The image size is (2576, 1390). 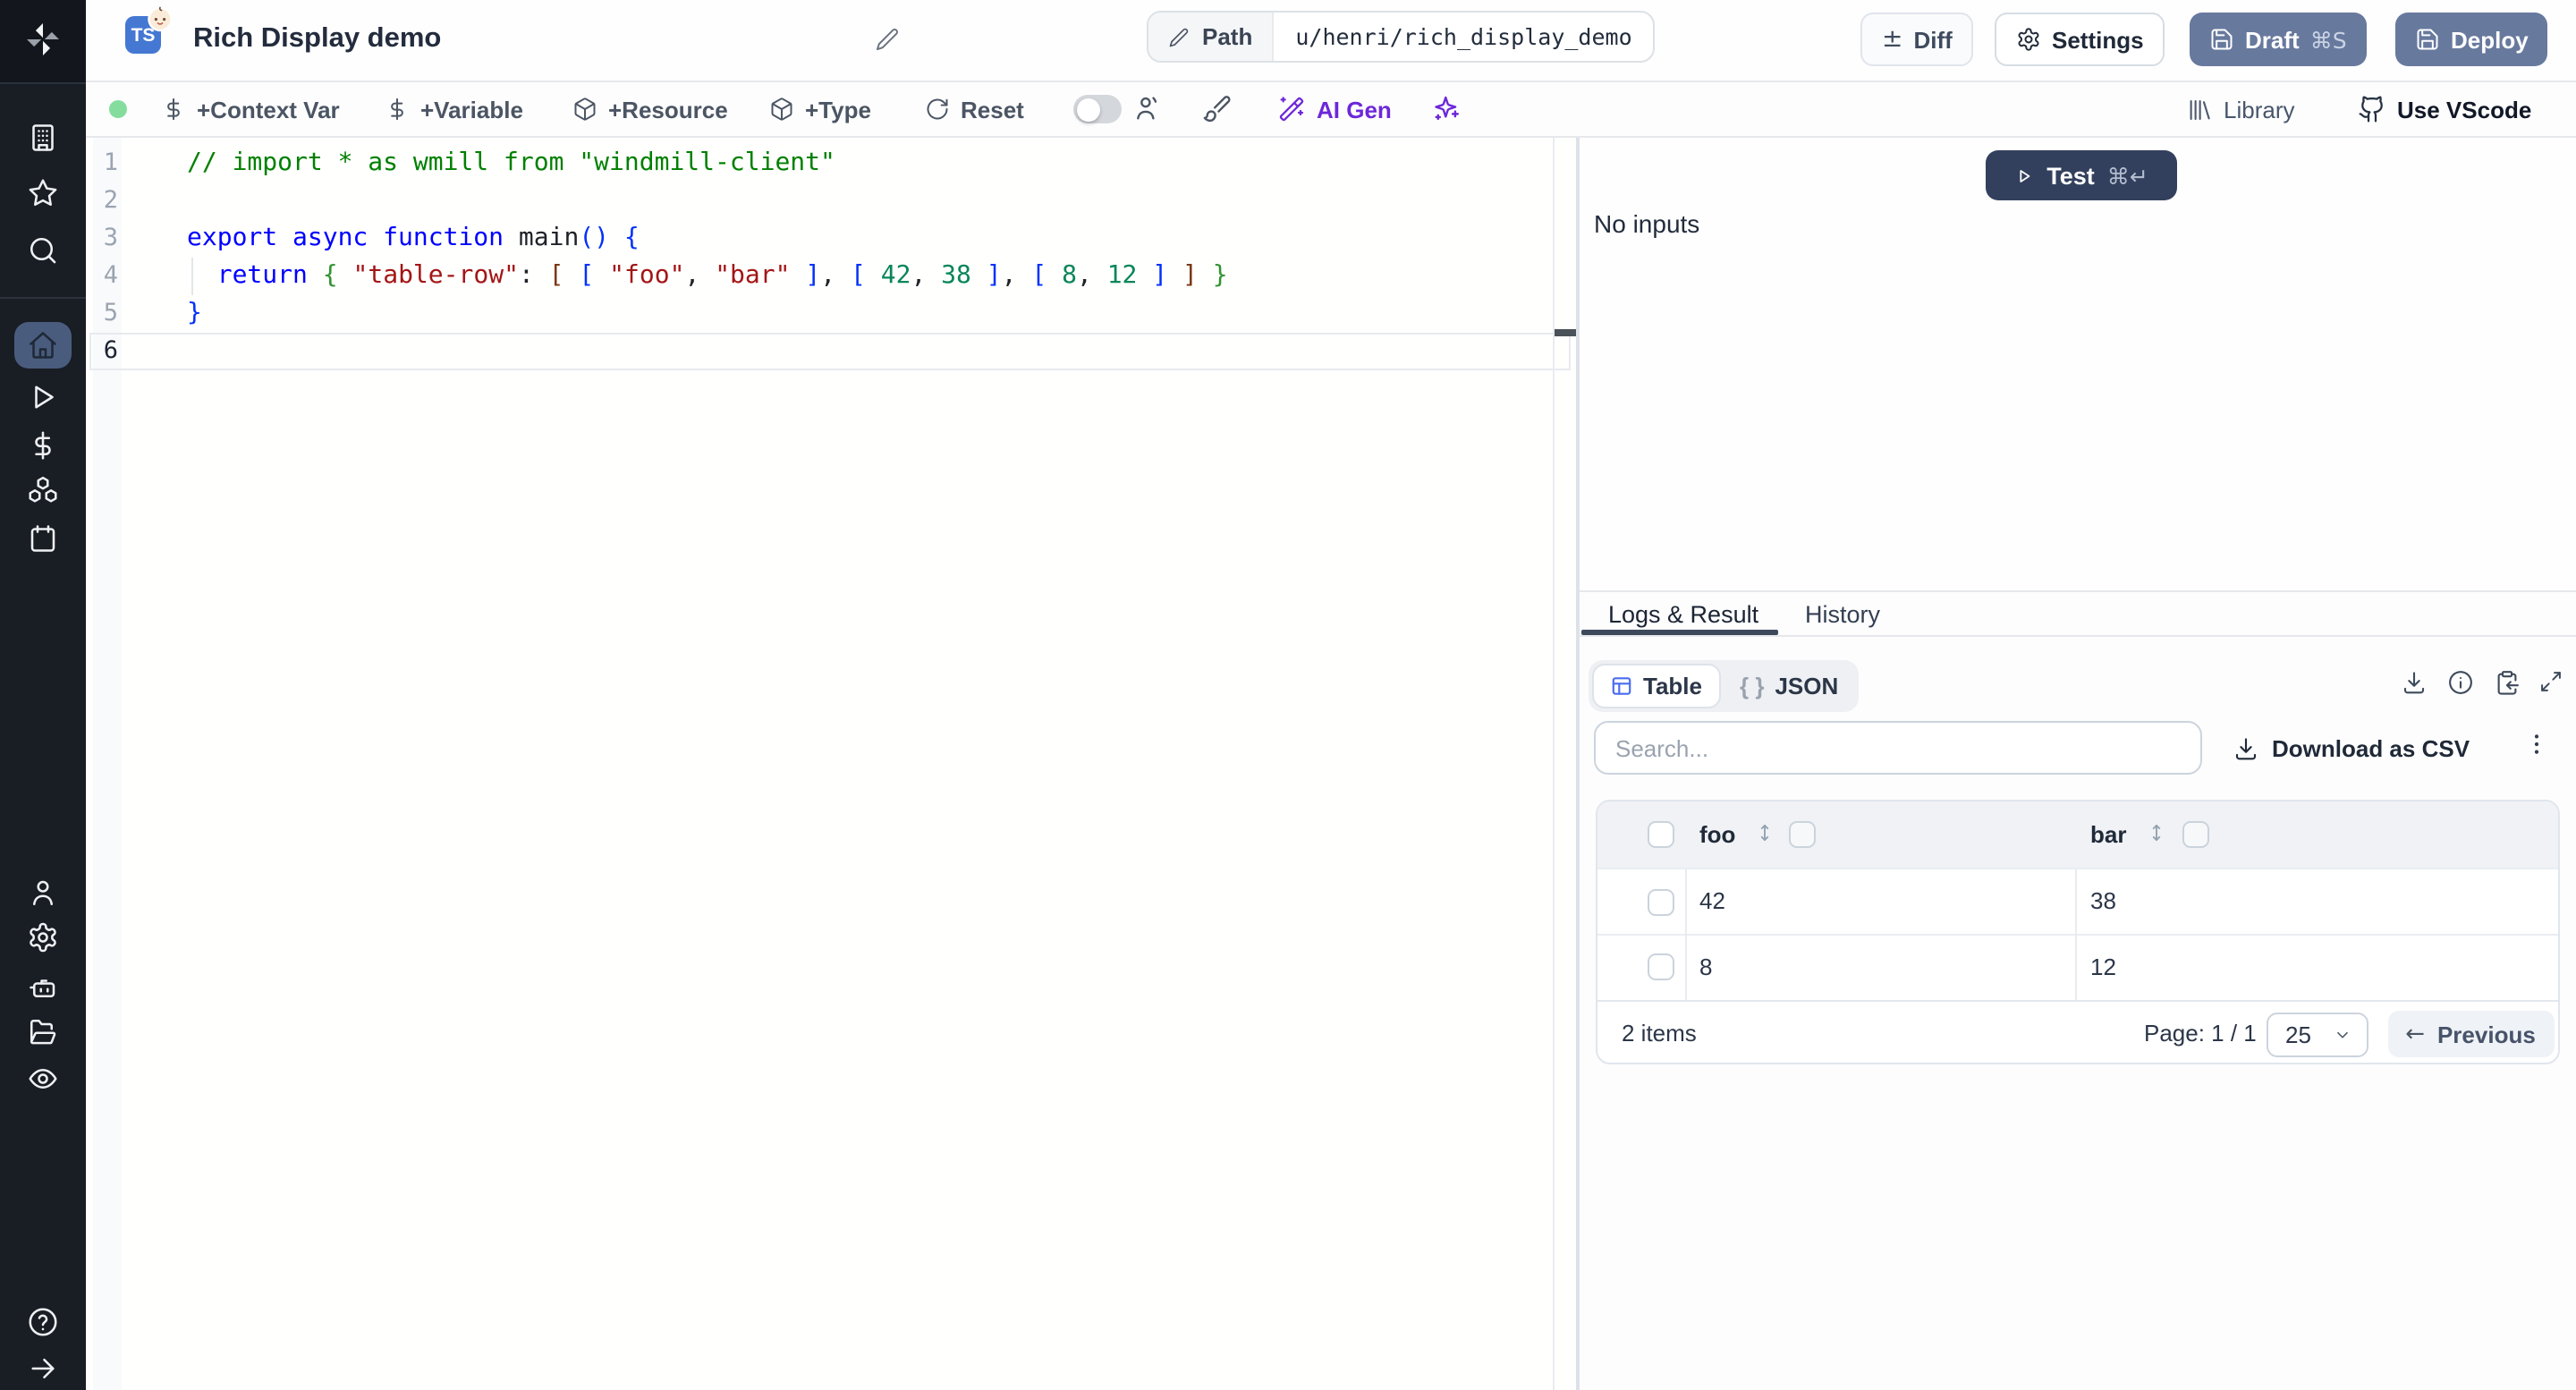 I want to click on no-inputs-text: No inputs, so click(x=1647, y=223).